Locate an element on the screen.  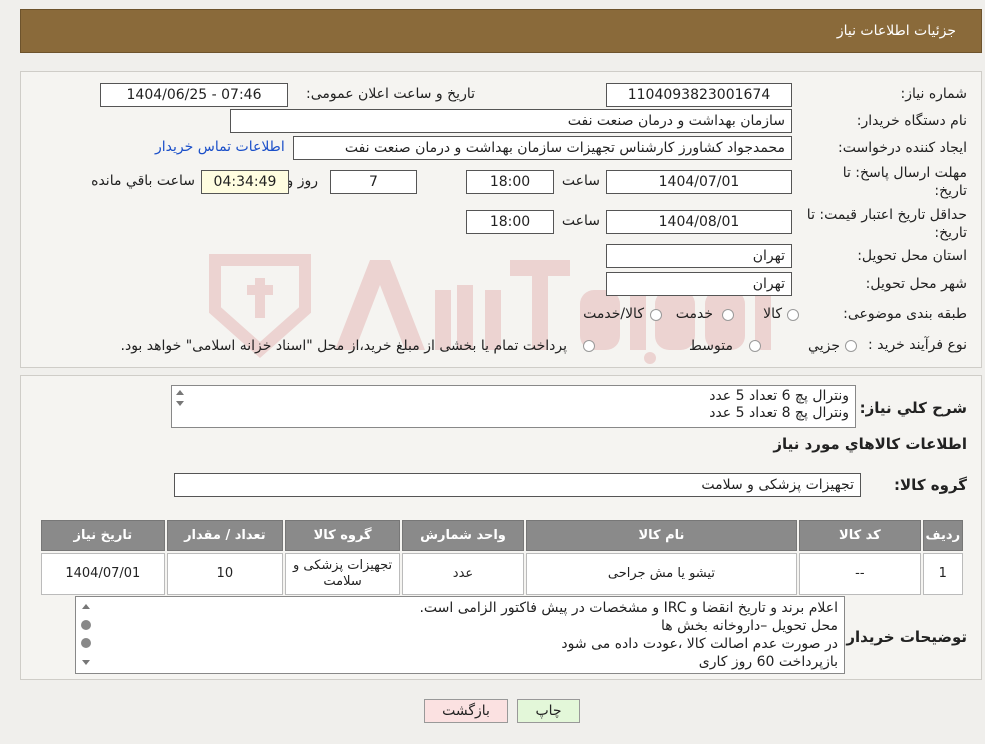
remaining-label: ساعت باقي مانده is located at coordinates (143, 181).